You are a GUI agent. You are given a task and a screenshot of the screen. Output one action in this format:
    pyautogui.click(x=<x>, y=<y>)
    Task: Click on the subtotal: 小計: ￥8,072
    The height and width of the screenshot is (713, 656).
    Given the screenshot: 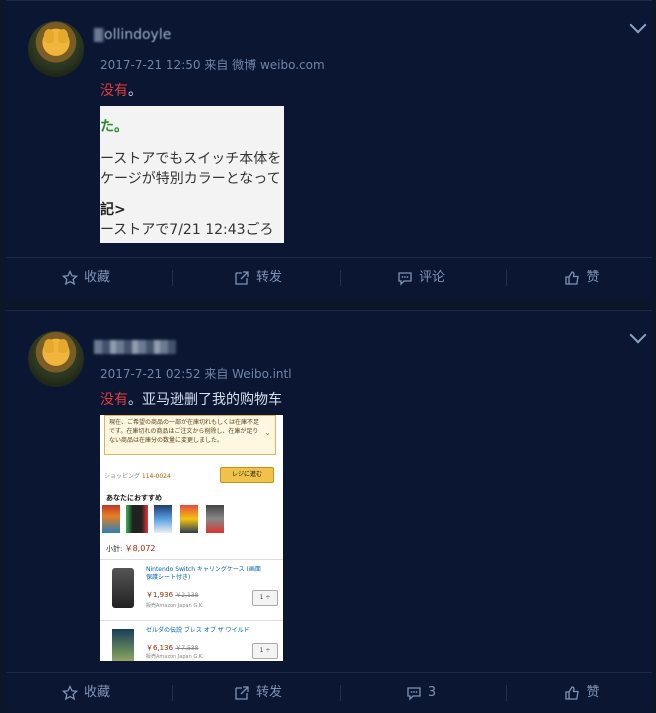 What is the action you would take?
    pyautogui.click(x=131, y=548)
    